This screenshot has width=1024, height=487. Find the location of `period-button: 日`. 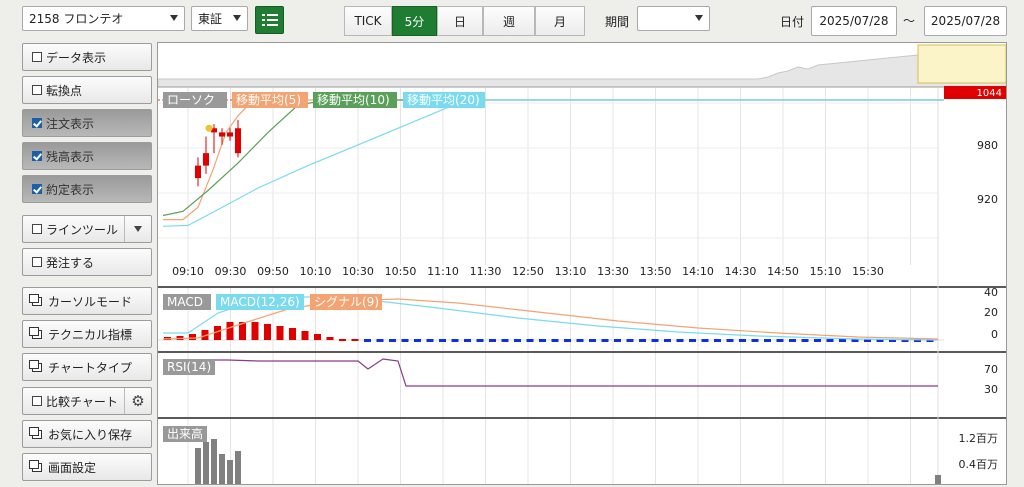

period-button: 日 is located at coordinates (460, 21).